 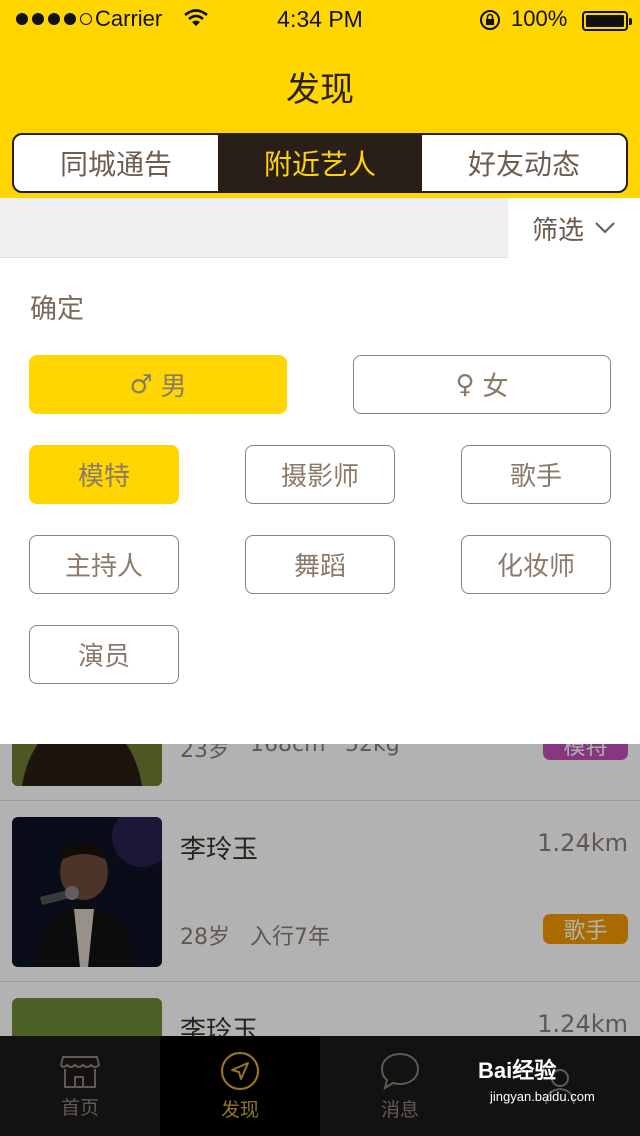 What do you see at coordinates (320, 474) in the screenshot?
I see `role-photographer-option: 摄影师` at bounding box center [320, 474].